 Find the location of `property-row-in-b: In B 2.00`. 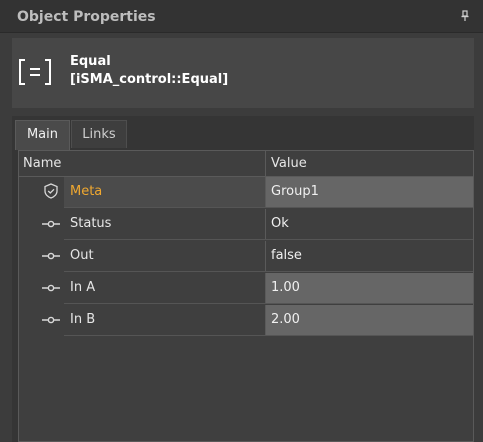

property-row-in-b: In B 2.00 is located at coordinates (246, 320).